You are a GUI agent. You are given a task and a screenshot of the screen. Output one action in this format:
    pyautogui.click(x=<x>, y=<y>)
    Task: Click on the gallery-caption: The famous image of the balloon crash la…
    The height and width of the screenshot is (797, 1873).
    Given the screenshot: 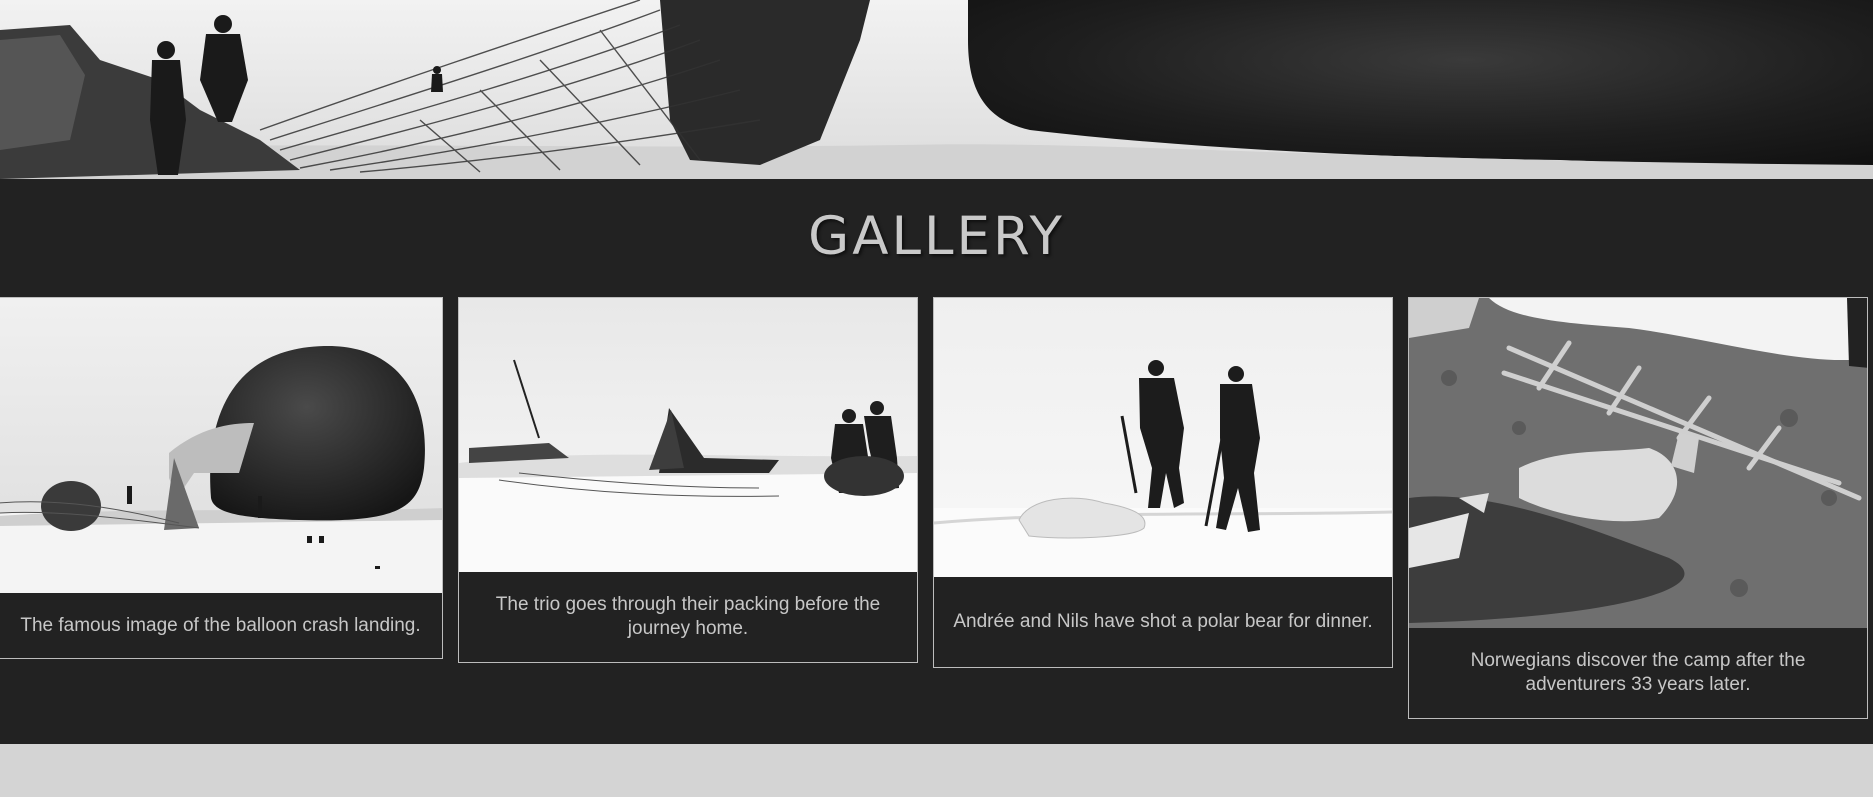 What is the action you would take?
    pyautogui.click(x=220, y=625)
    